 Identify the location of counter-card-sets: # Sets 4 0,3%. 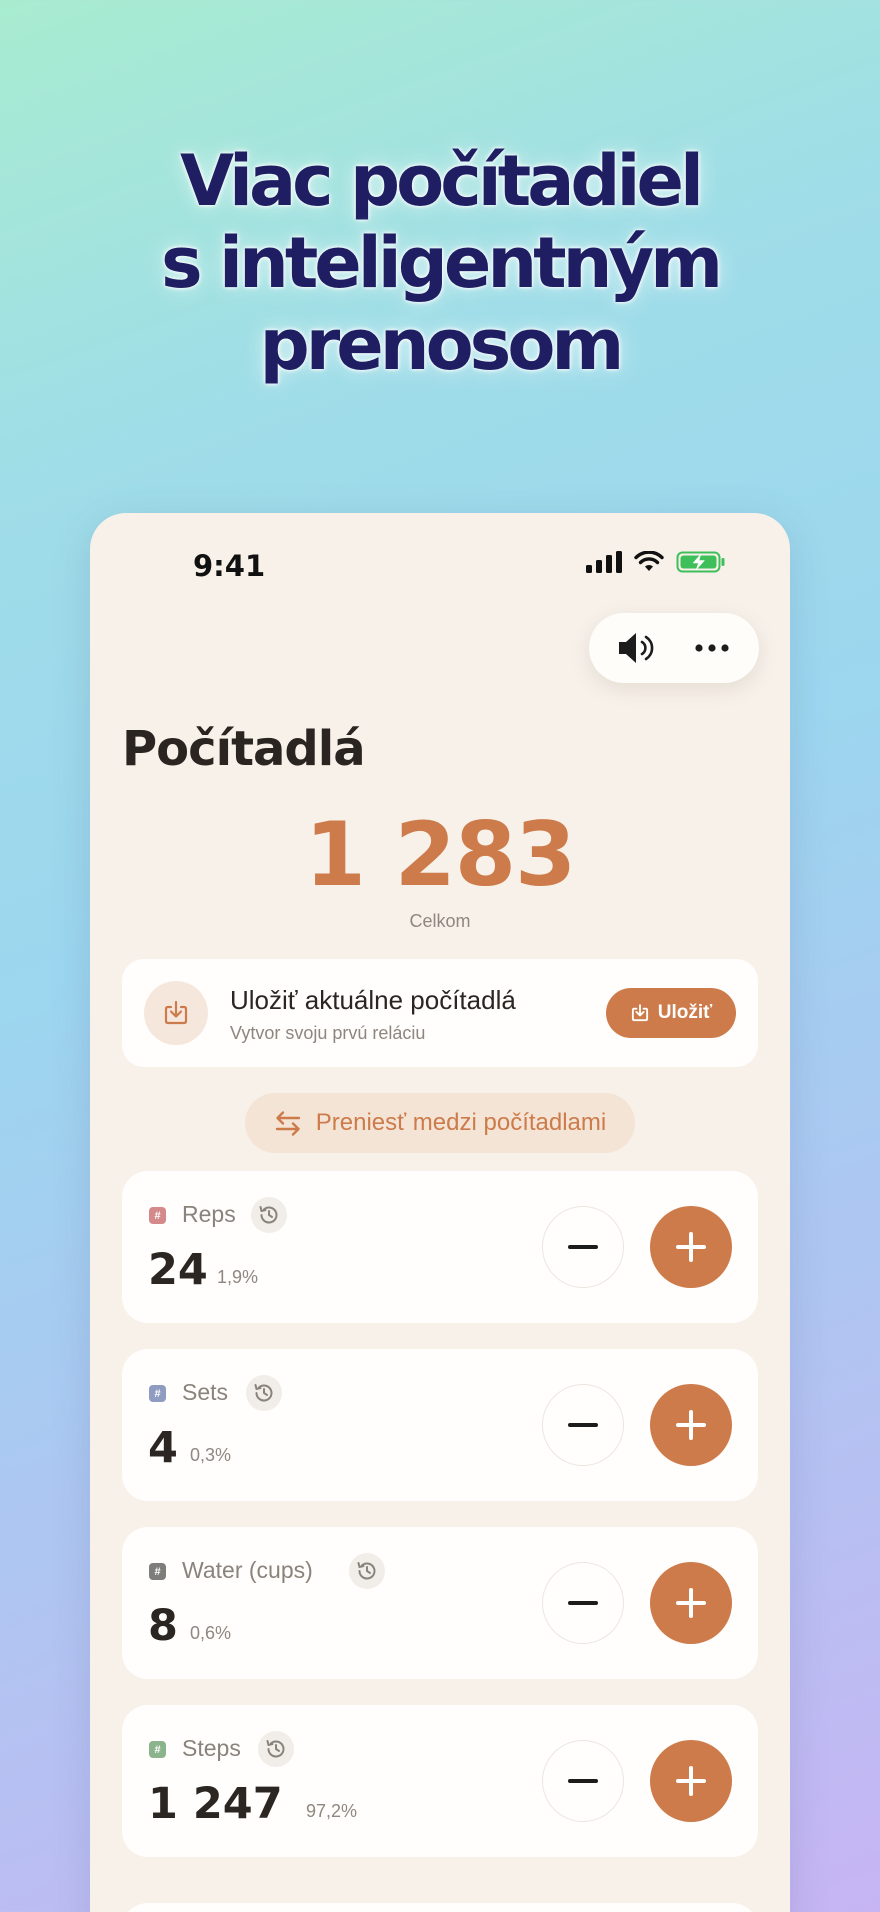
(440, 1425).